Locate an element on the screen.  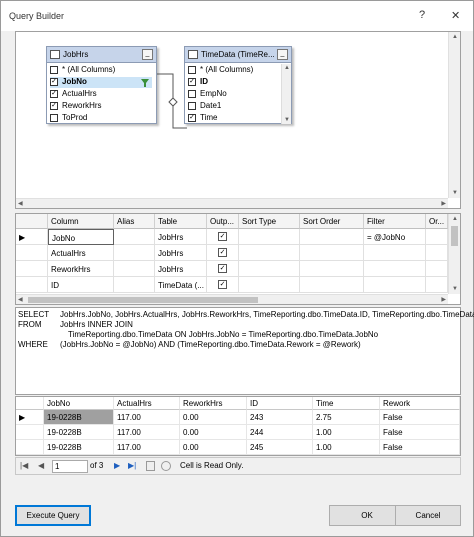
diagram-vscroll: ▲ ▼ is located at coordinates (454, 115).